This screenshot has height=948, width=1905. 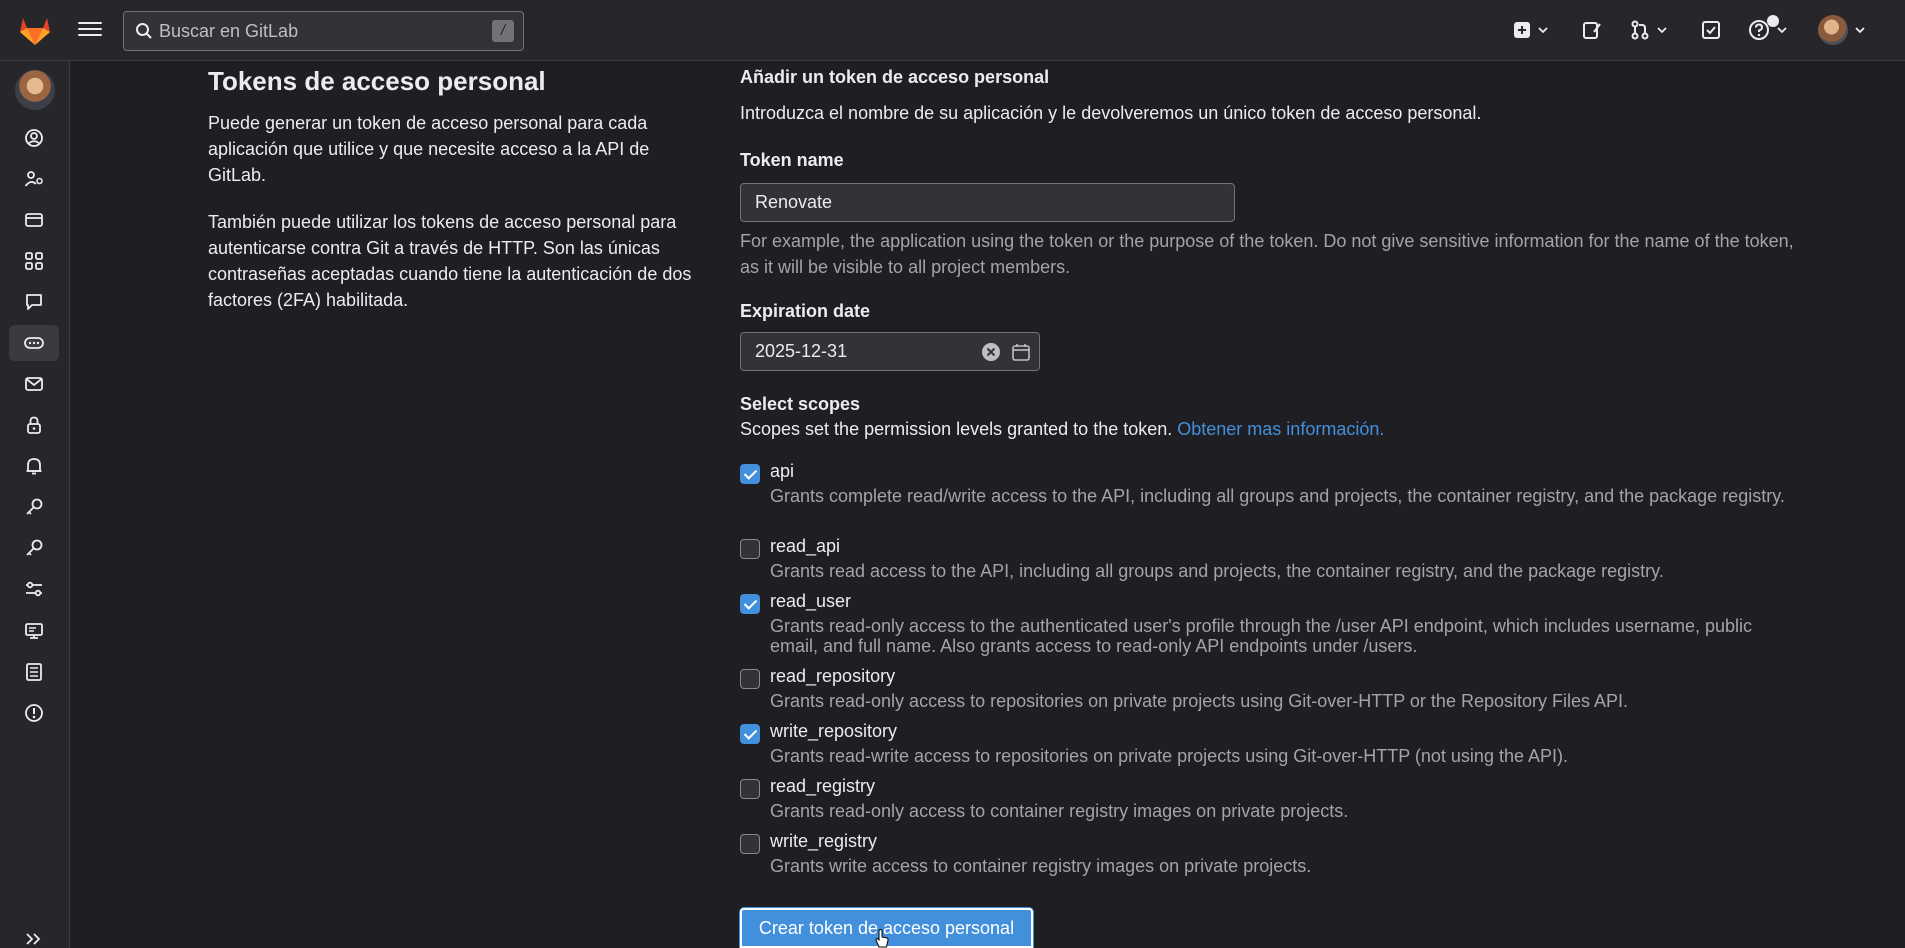 I want to click on settings-sidebar, so click(x=35, y=504).